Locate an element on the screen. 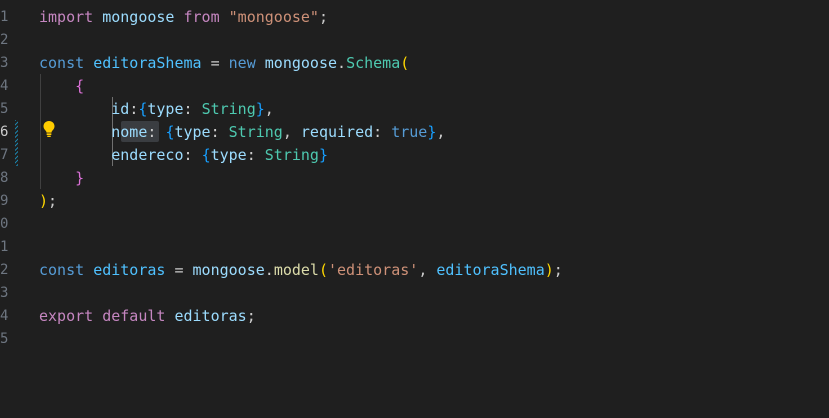 The height and width of the screenshot is (418, 829). code-line: } is located at coordinates (61, 178).